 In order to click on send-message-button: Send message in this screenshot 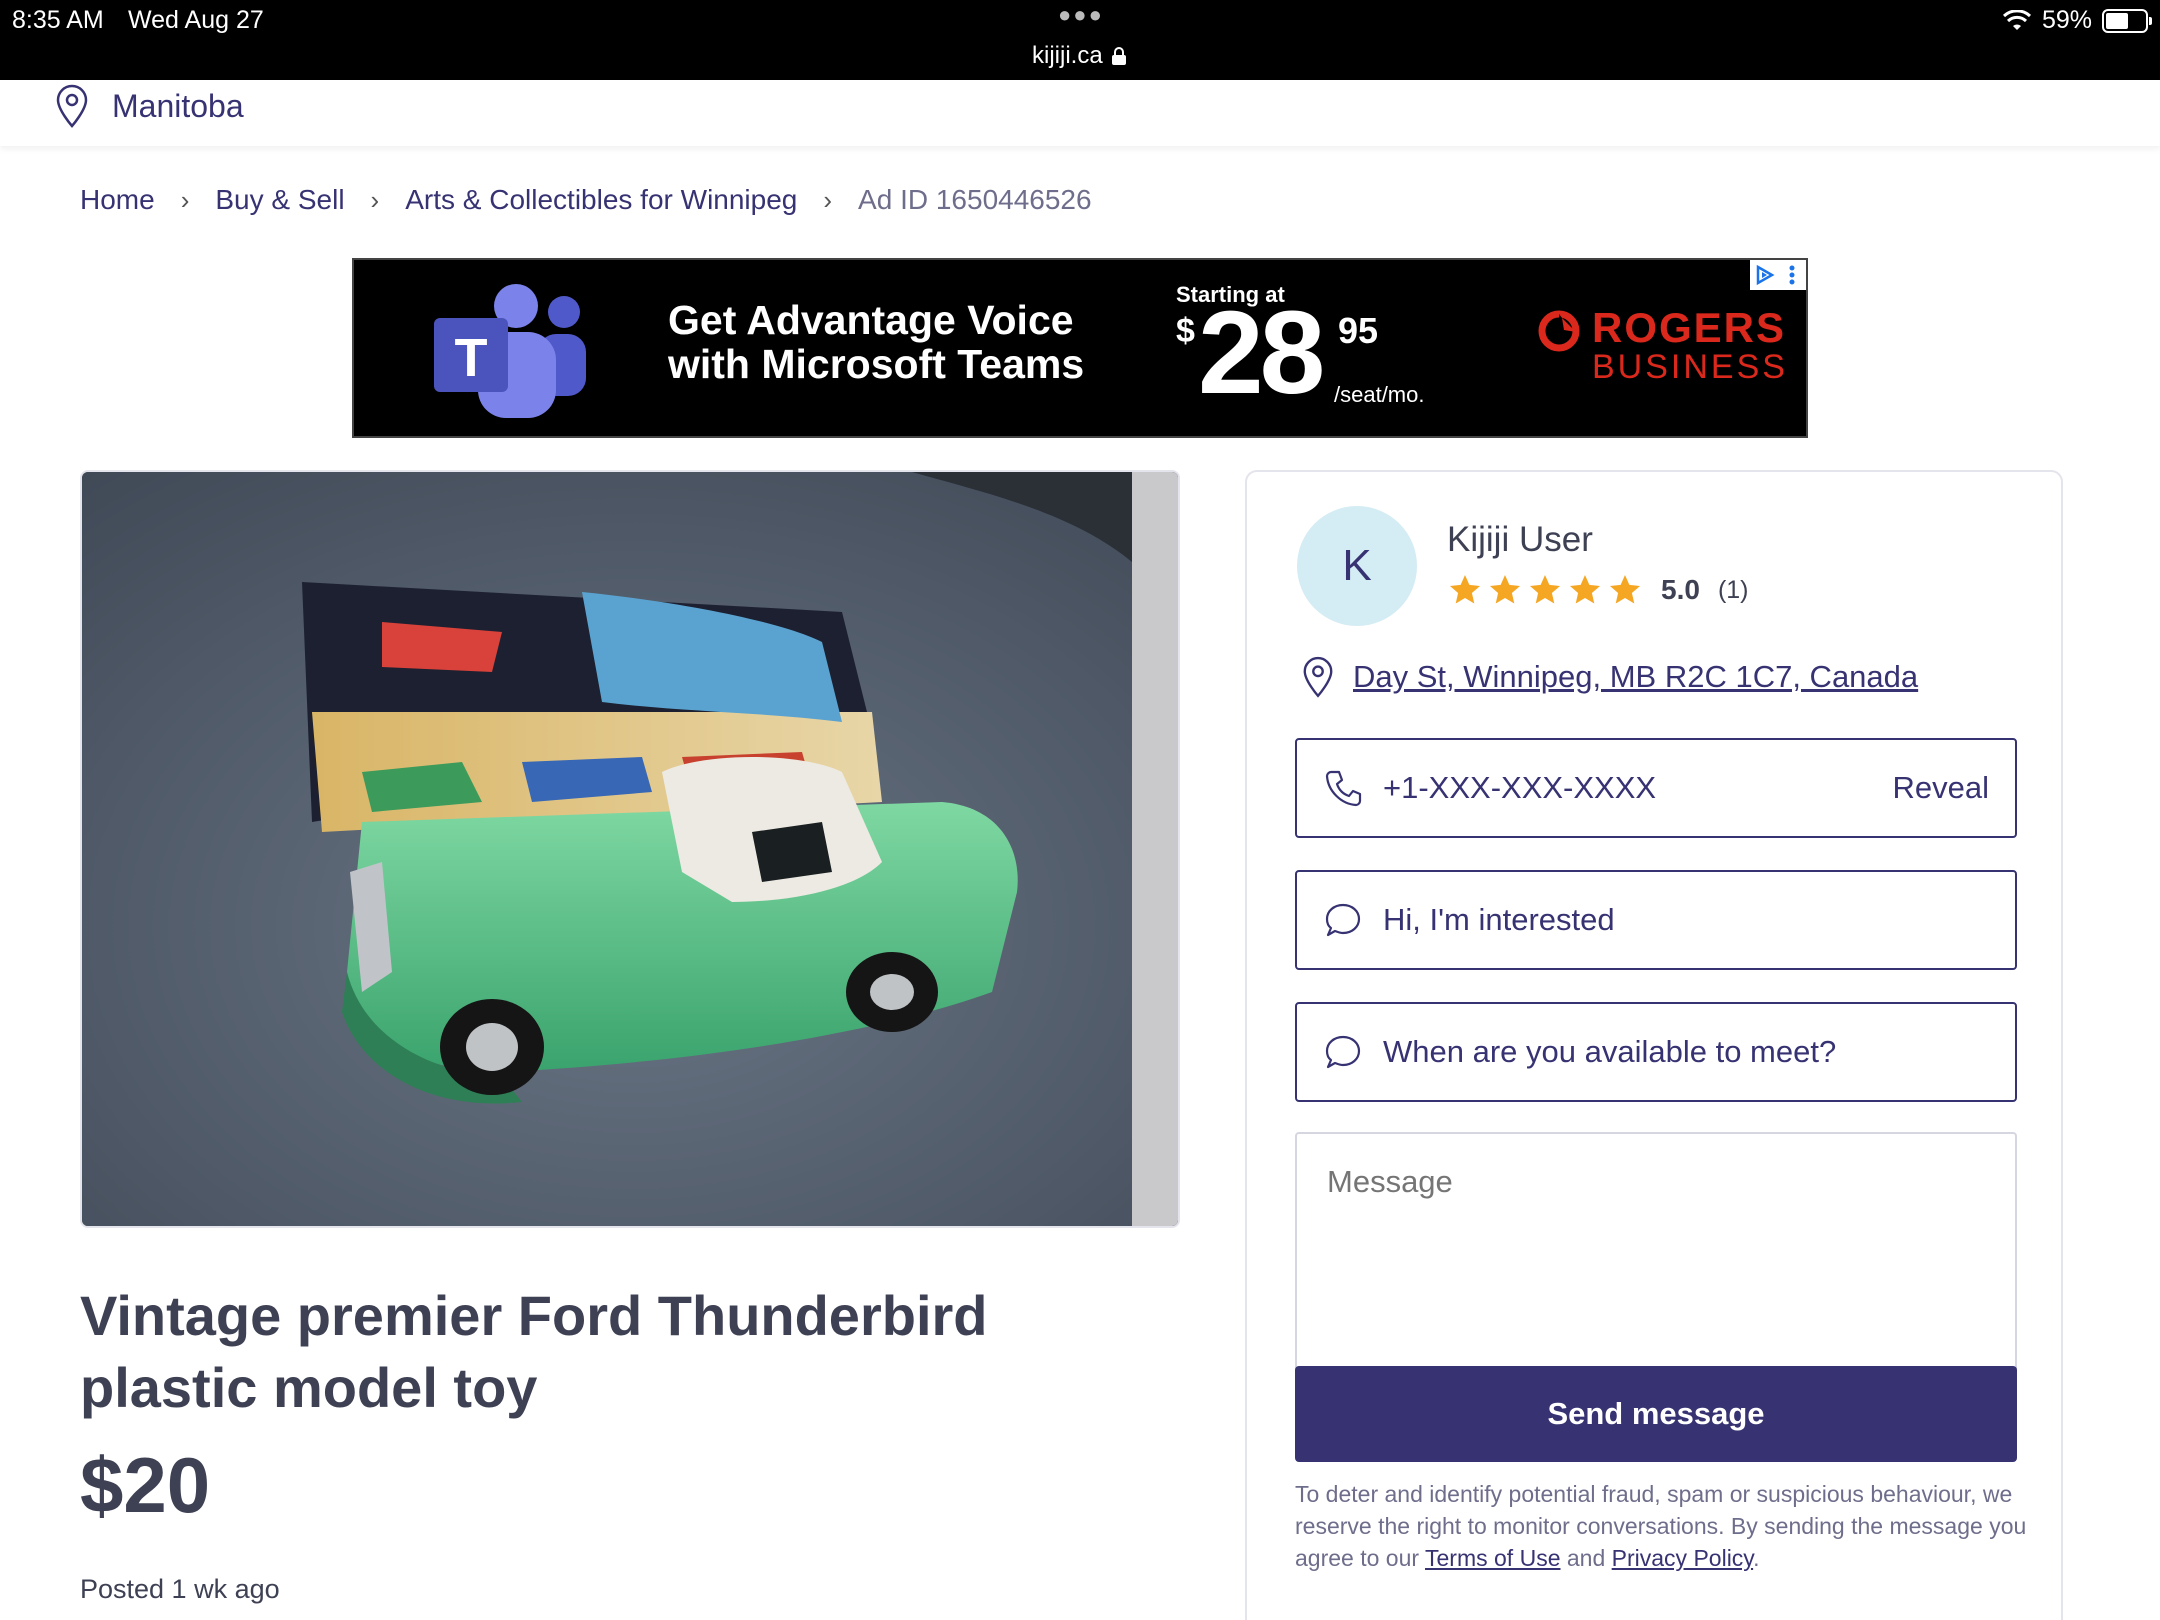, I will do `click(1656, 1414)`.